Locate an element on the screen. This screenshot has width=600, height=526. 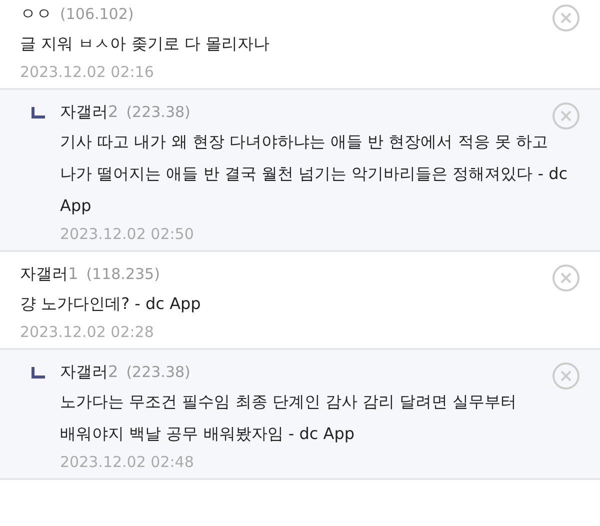
comment-text: 글 지워 ㅂㅅ아 좆기로 다 몰리자나 is located at coordinates (145, 44).